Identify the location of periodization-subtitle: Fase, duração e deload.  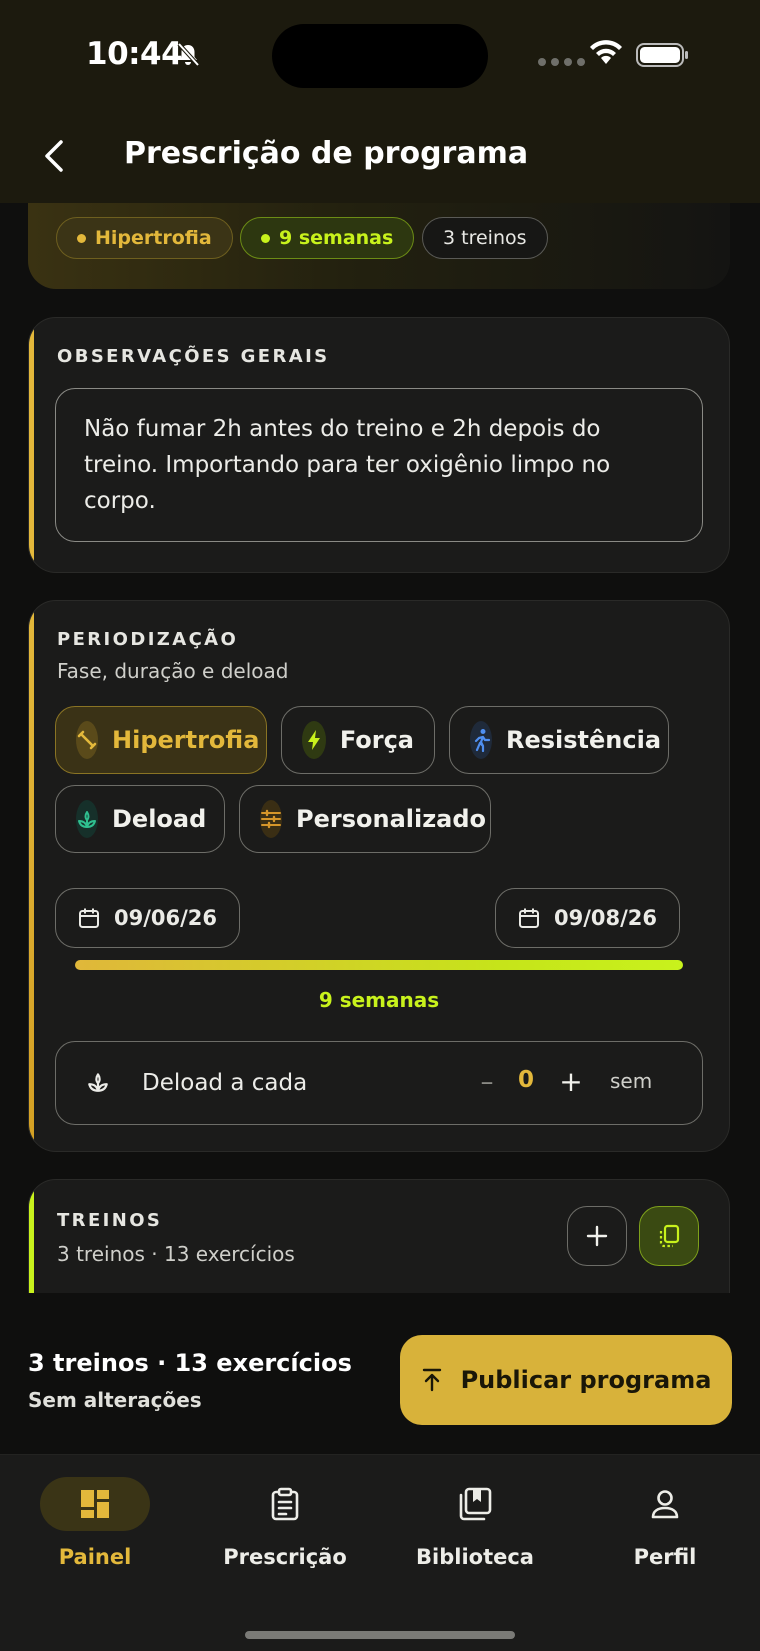
(173, 671).